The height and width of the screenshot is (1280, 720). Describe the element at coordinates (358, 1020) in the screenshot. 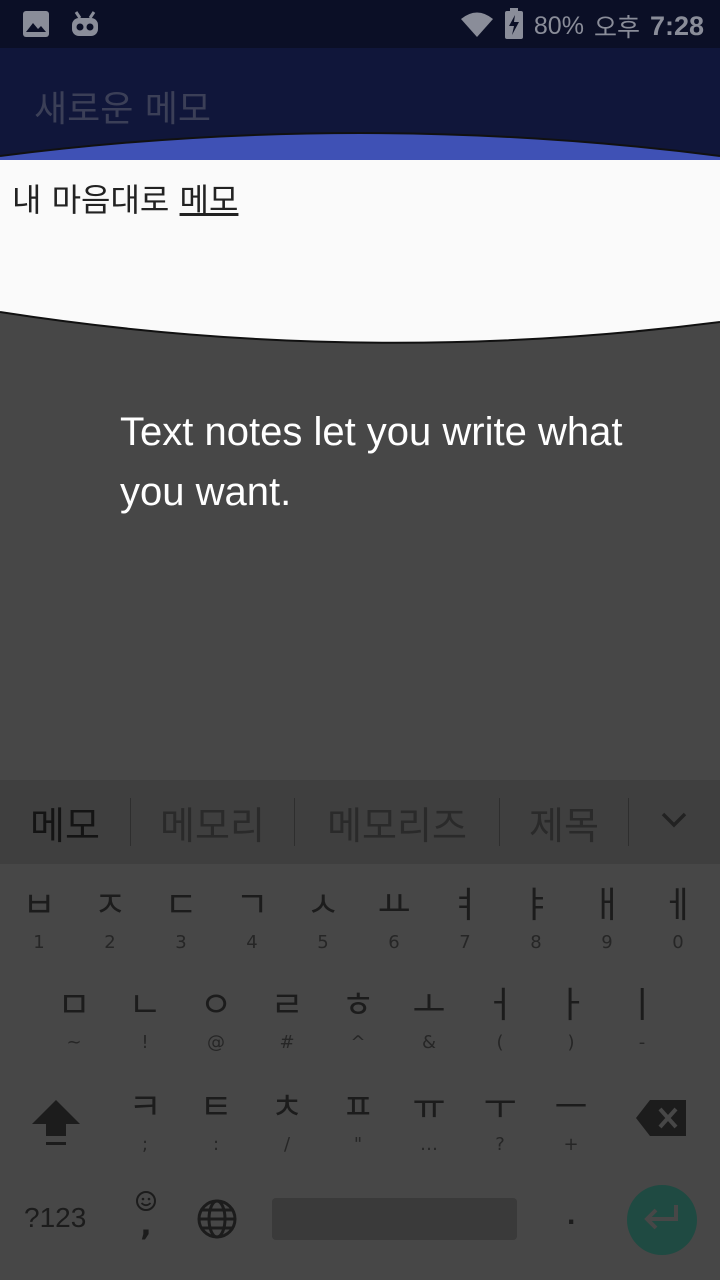

I see `key: ㅎ ^` at that location.